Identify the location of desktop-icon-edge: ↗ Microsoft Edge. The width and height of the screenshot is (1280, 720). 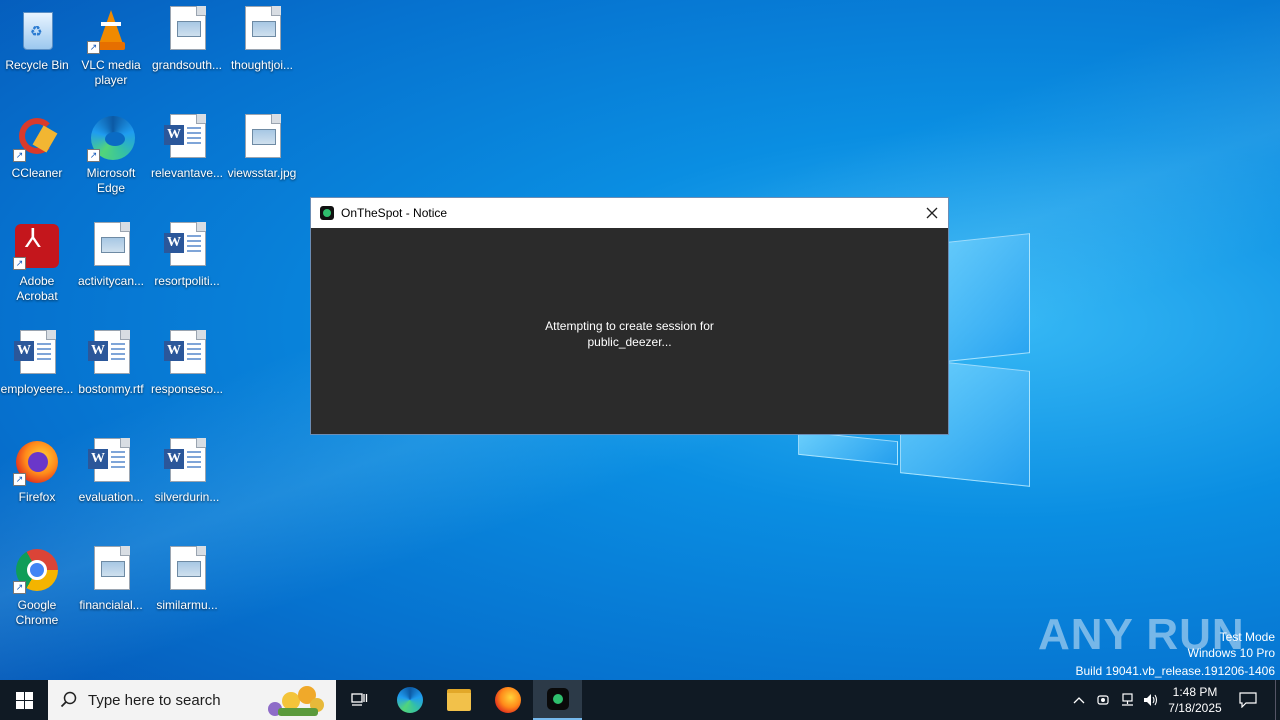
(111, 152).